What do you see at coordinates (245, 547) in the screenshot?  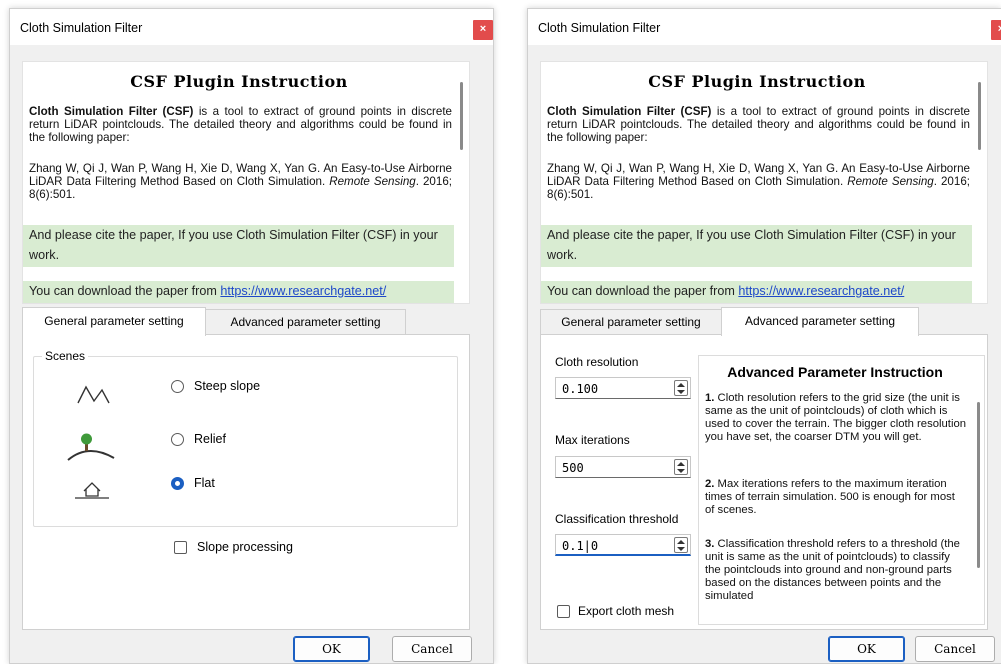 I see `slope-processing-label: Slope processing` at bounding box center [245, 547].